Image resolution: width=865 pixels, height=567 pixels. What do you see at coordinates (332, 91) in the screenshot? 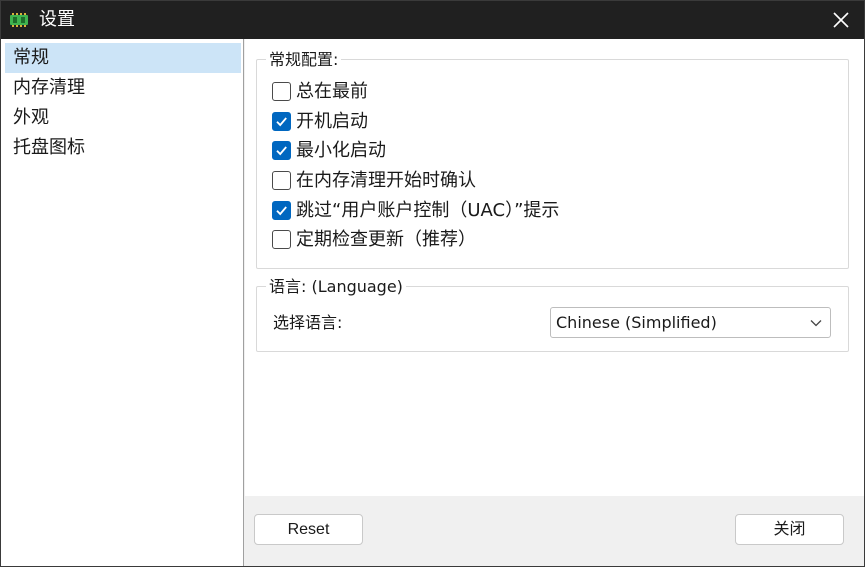
I see `option-label: 总在最前` at bounding box center [332, 91].